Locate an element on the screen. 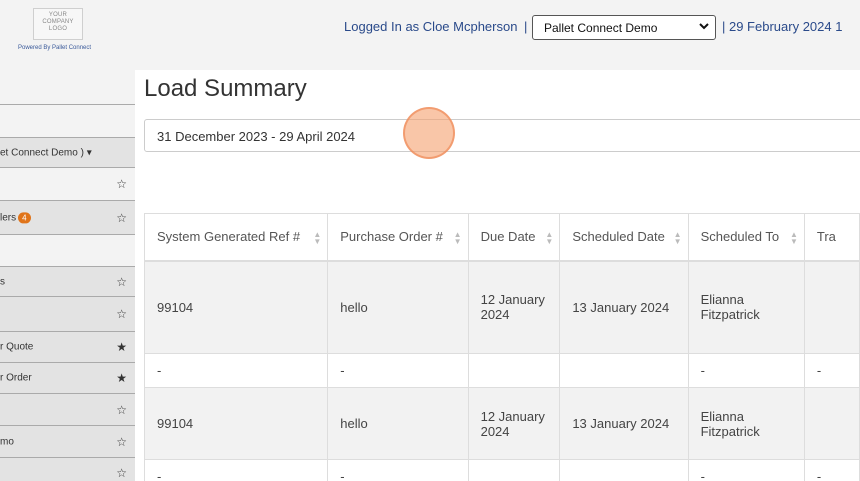  caret-down-icon: ▾ is located at coordinates (89, 152).